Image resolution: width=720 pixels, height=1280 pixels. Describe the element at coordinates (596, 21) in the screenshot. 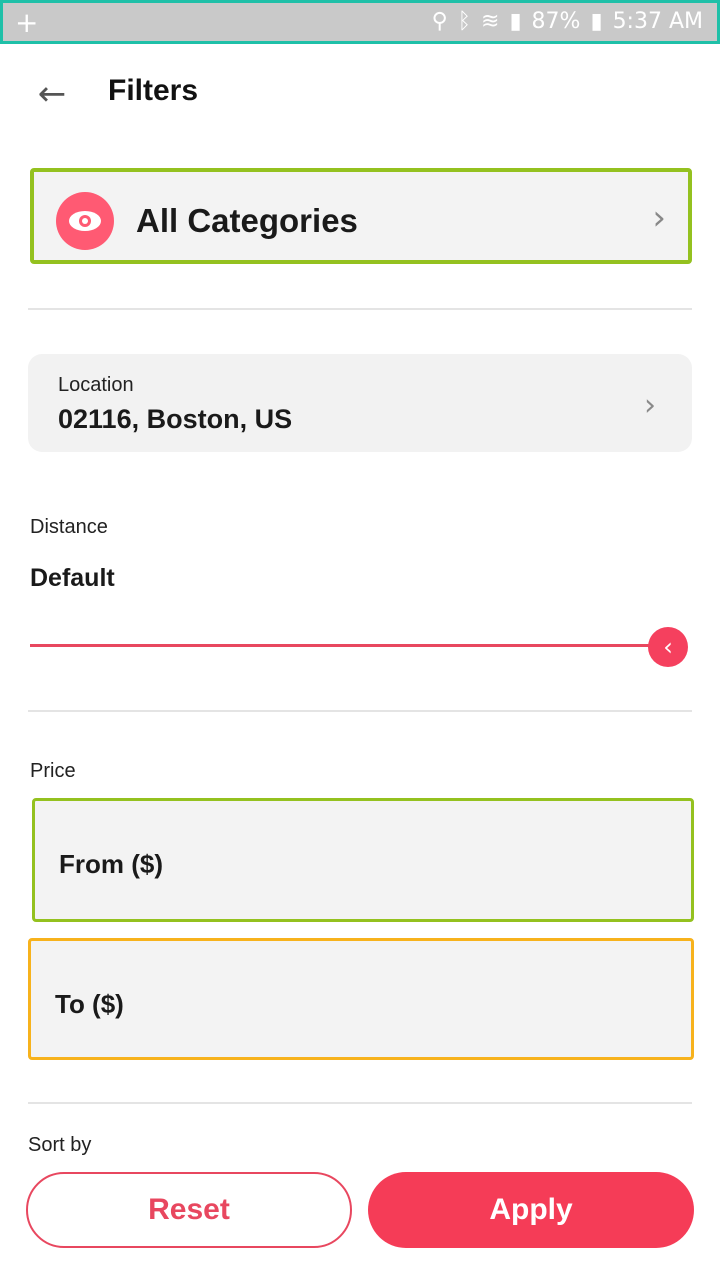

I see `battery-icon: ▮` at that location.